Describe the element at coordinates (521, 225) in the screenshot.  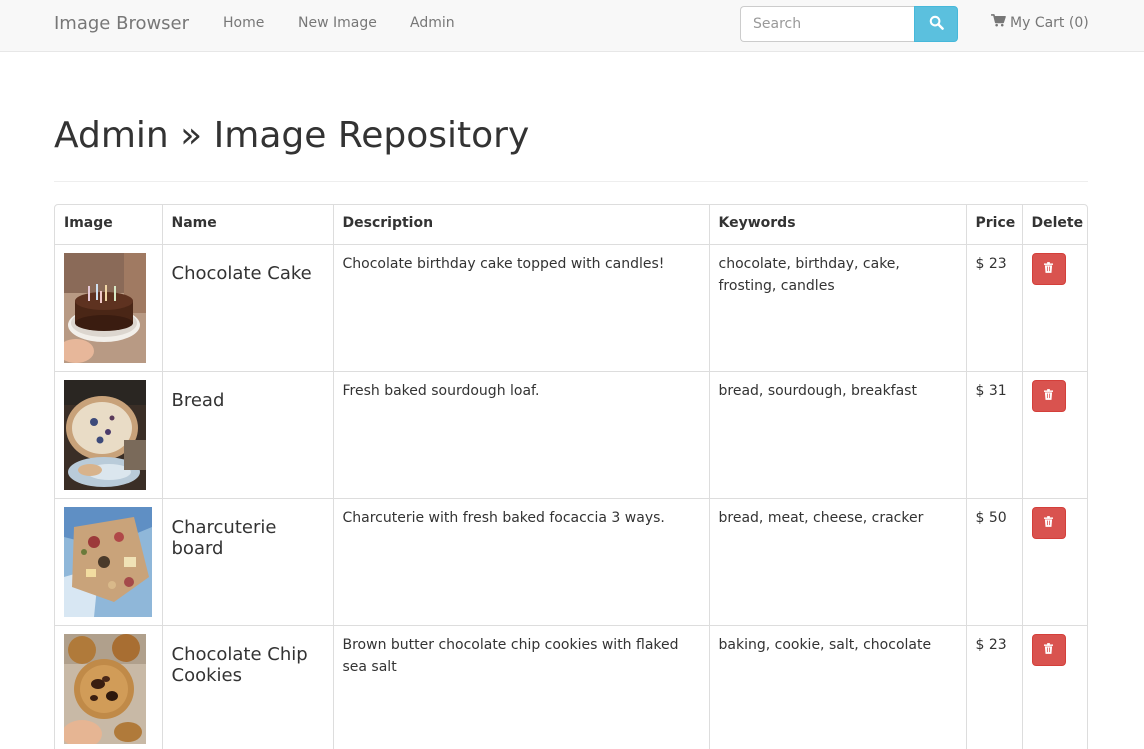
I see `column-header-description: Description` at that location.